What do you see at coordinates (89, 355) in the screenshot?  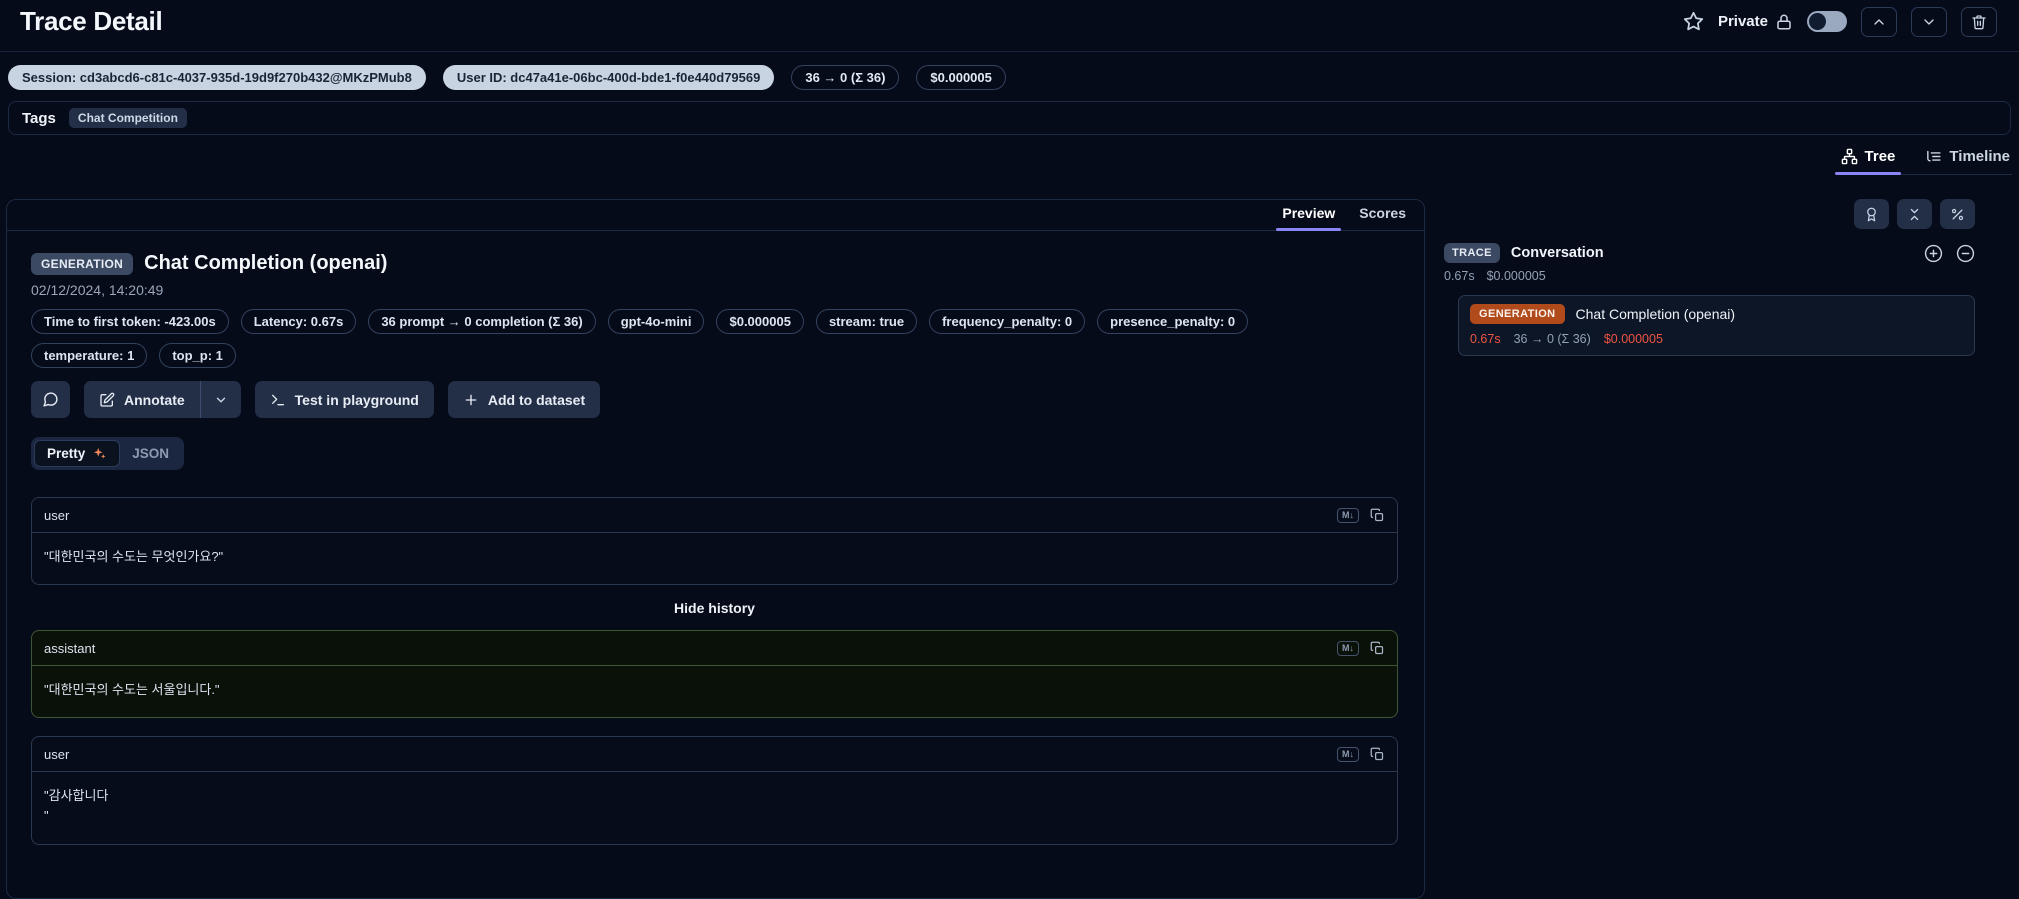 I see `metric-temperature: temperature: 1` at bounding box center [89, 355].